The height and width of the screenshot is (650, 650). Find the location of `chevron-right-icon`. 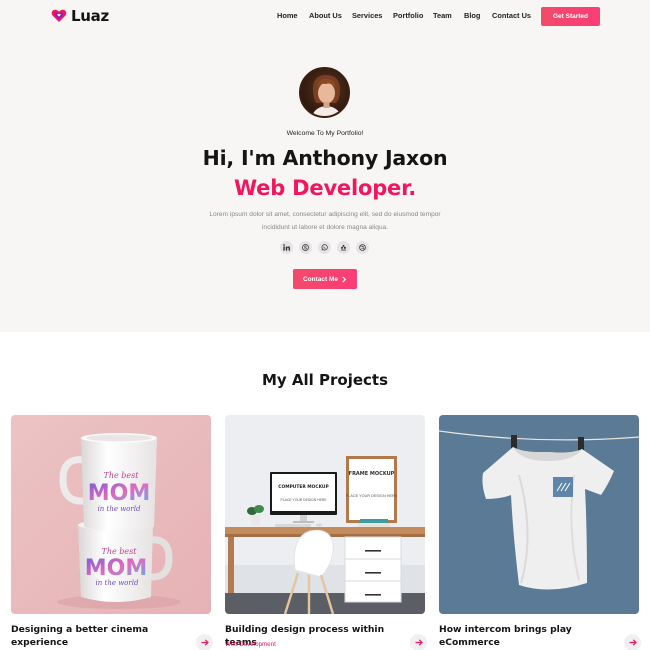

chevron-right-icon is located at coordinates (344, 279).